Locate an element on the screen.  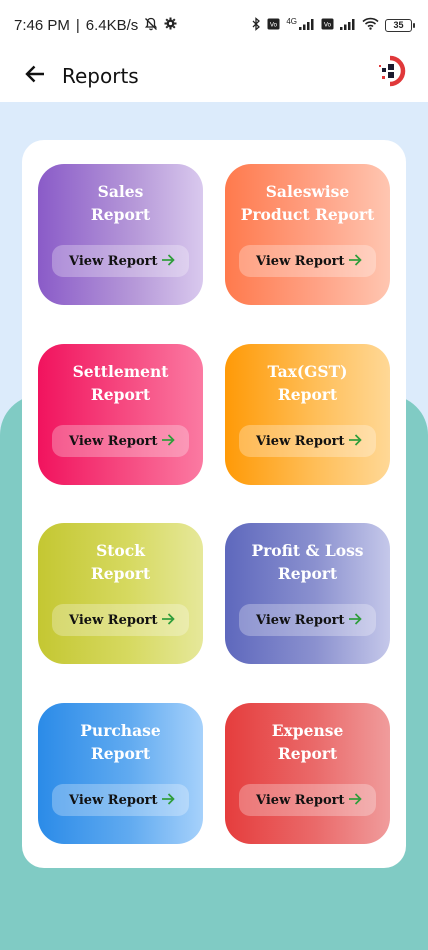
app-logo-icon is located at coordinates (393, 71).